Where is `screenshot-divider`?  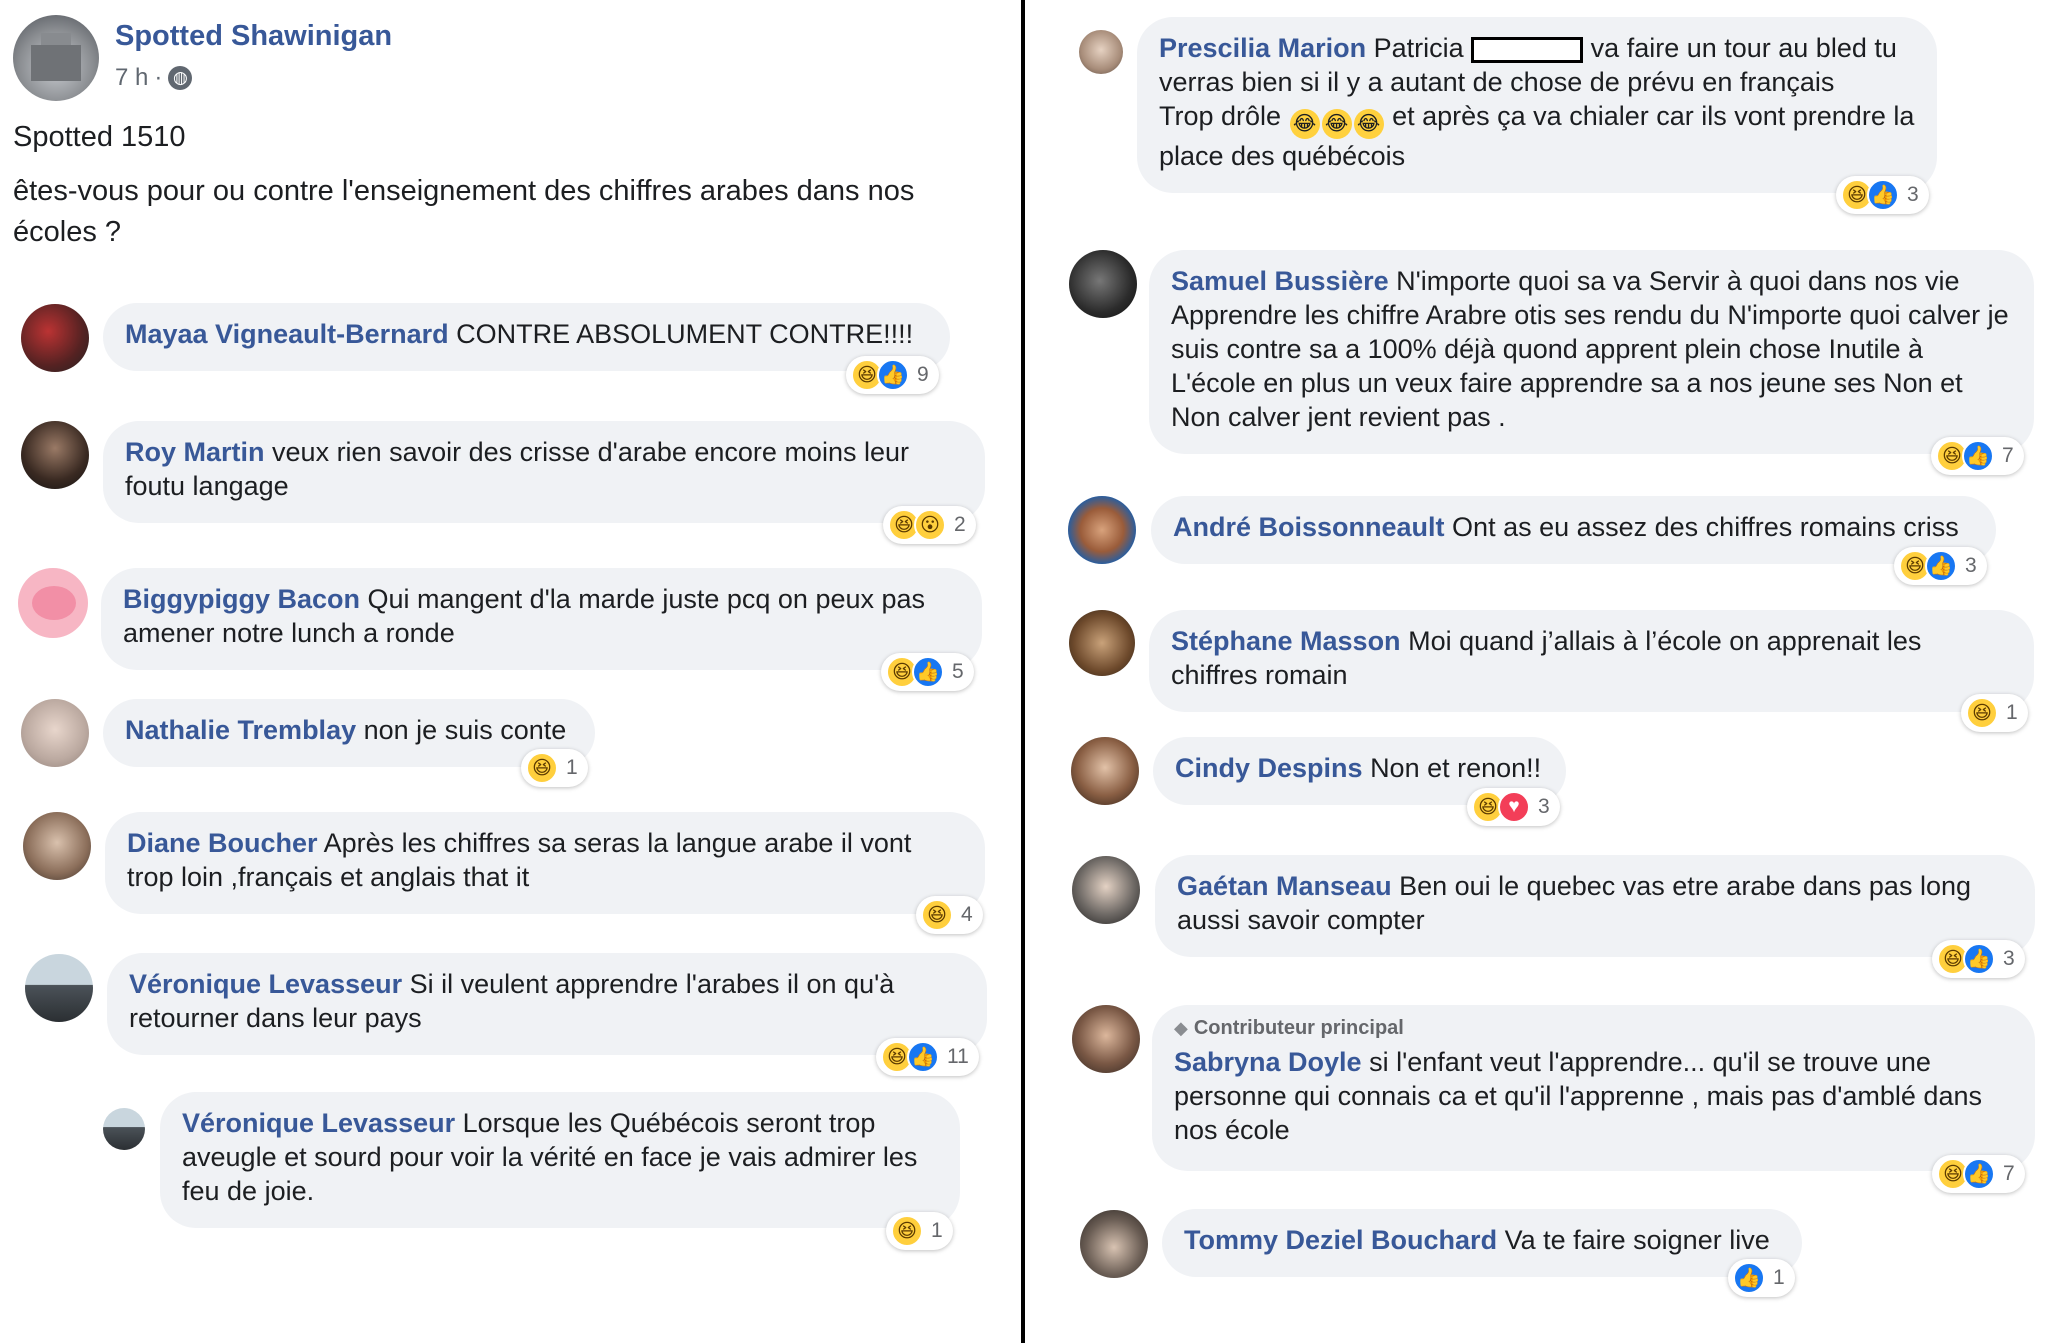
screenshot-divider is located at coordinates (1023, 671).